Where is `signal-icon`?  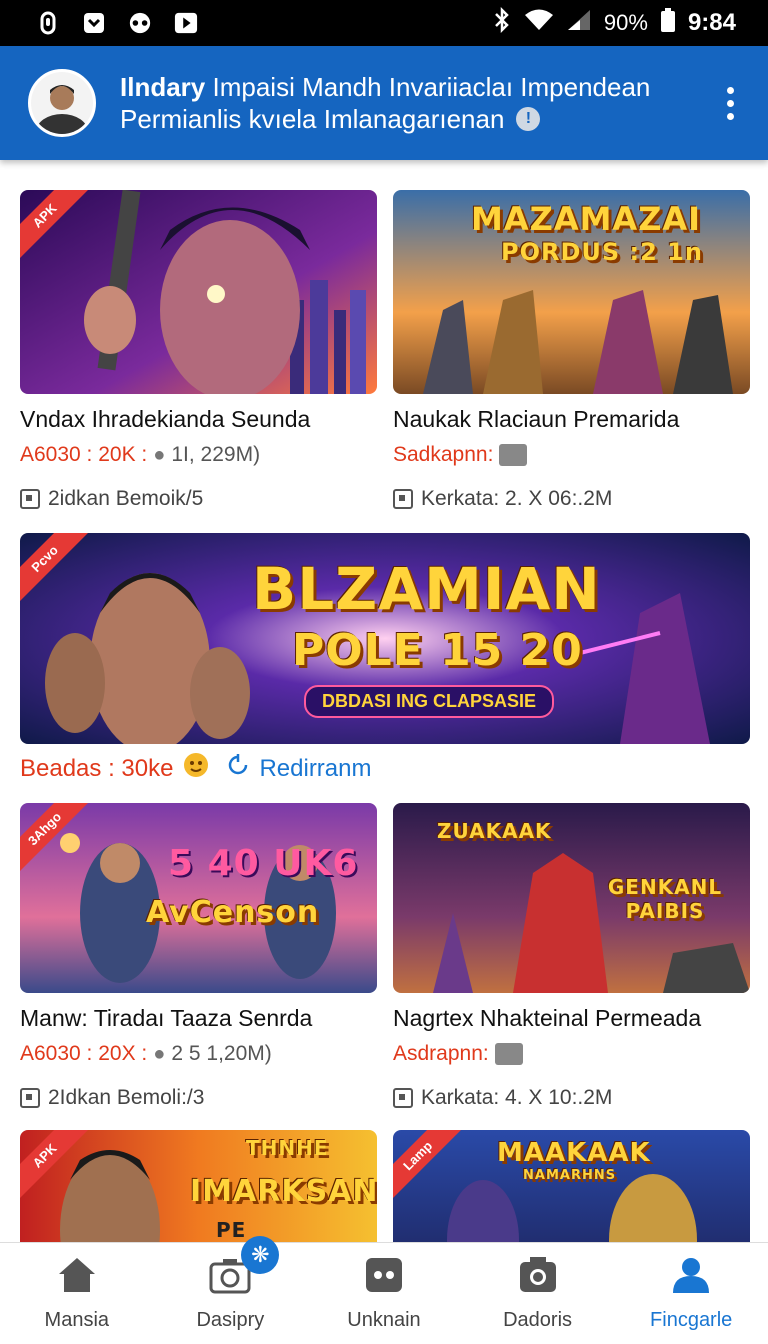 signal-icon is located at coordinates (48, 23).